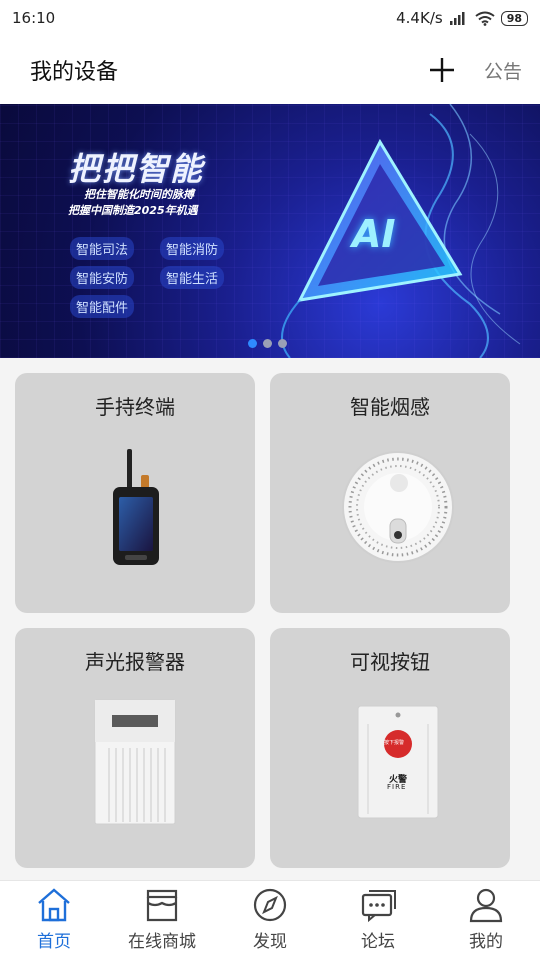 The image size is (540, 960). What do you see at coordinates (162, 905) in the screenshot?
I see `store-icon` at bounding box center [162, 905].